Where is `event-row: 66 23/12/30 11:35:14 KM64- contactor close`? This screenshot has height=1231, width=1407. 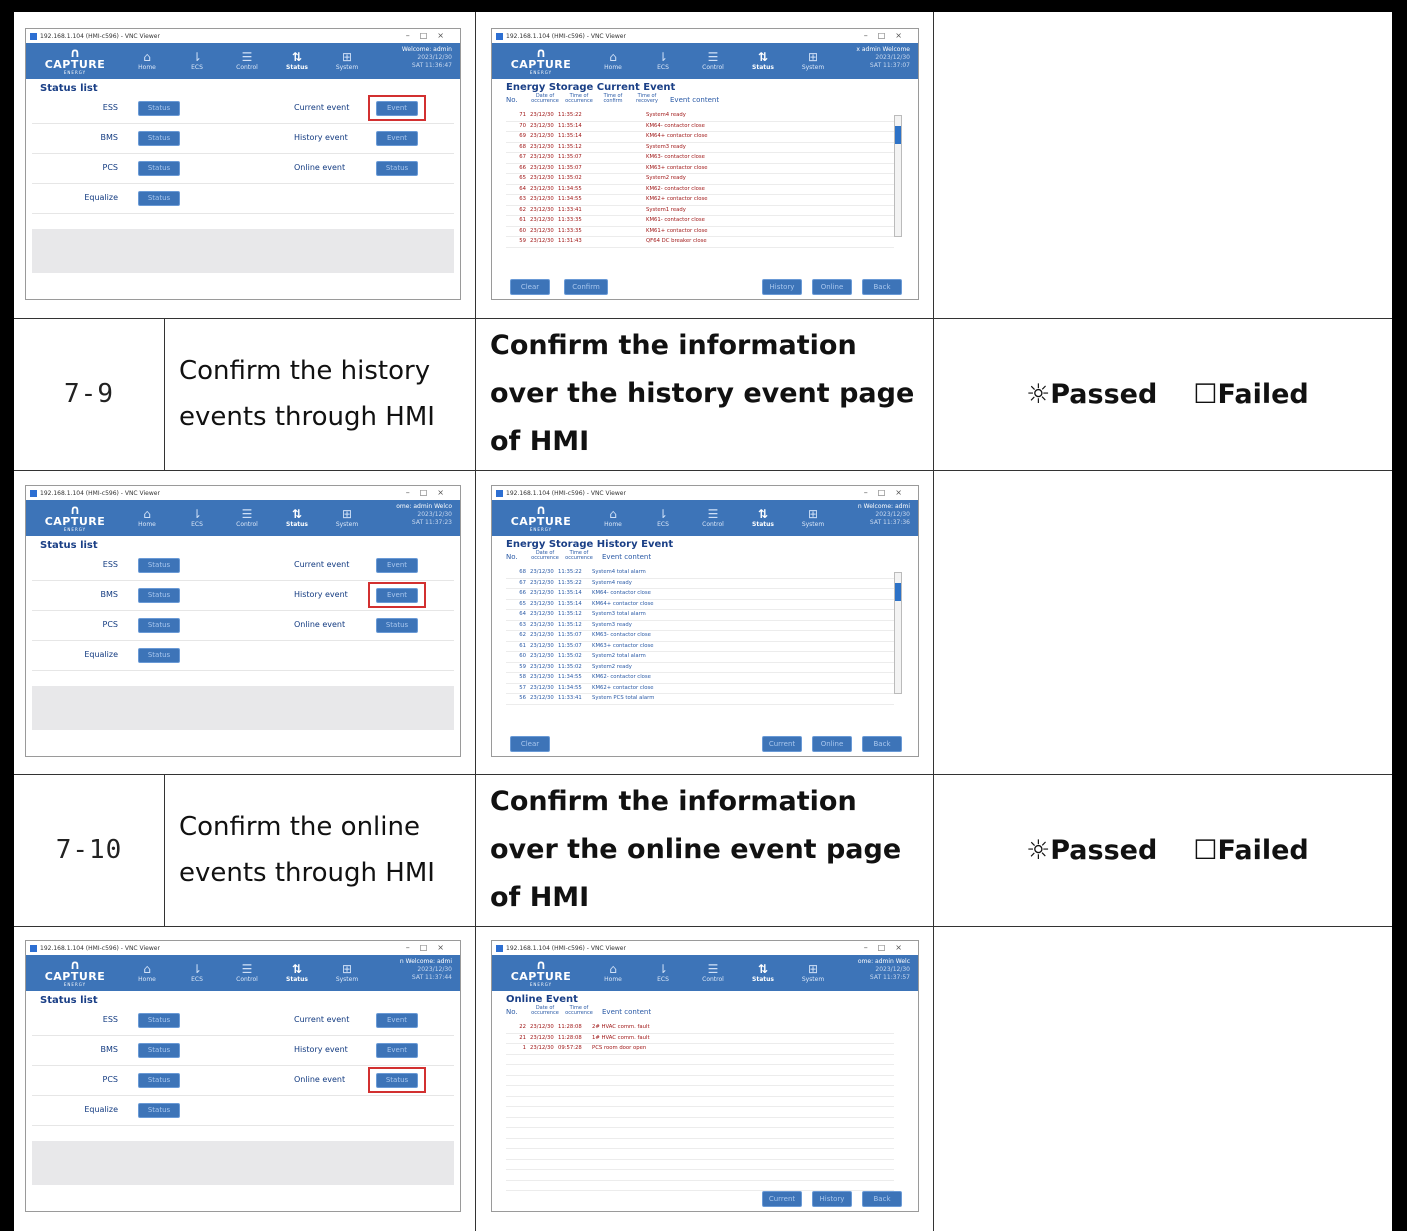
event-row: 66 23/12/30 11:35:14 KM64- contactor close is located at coordinates (700, 594).